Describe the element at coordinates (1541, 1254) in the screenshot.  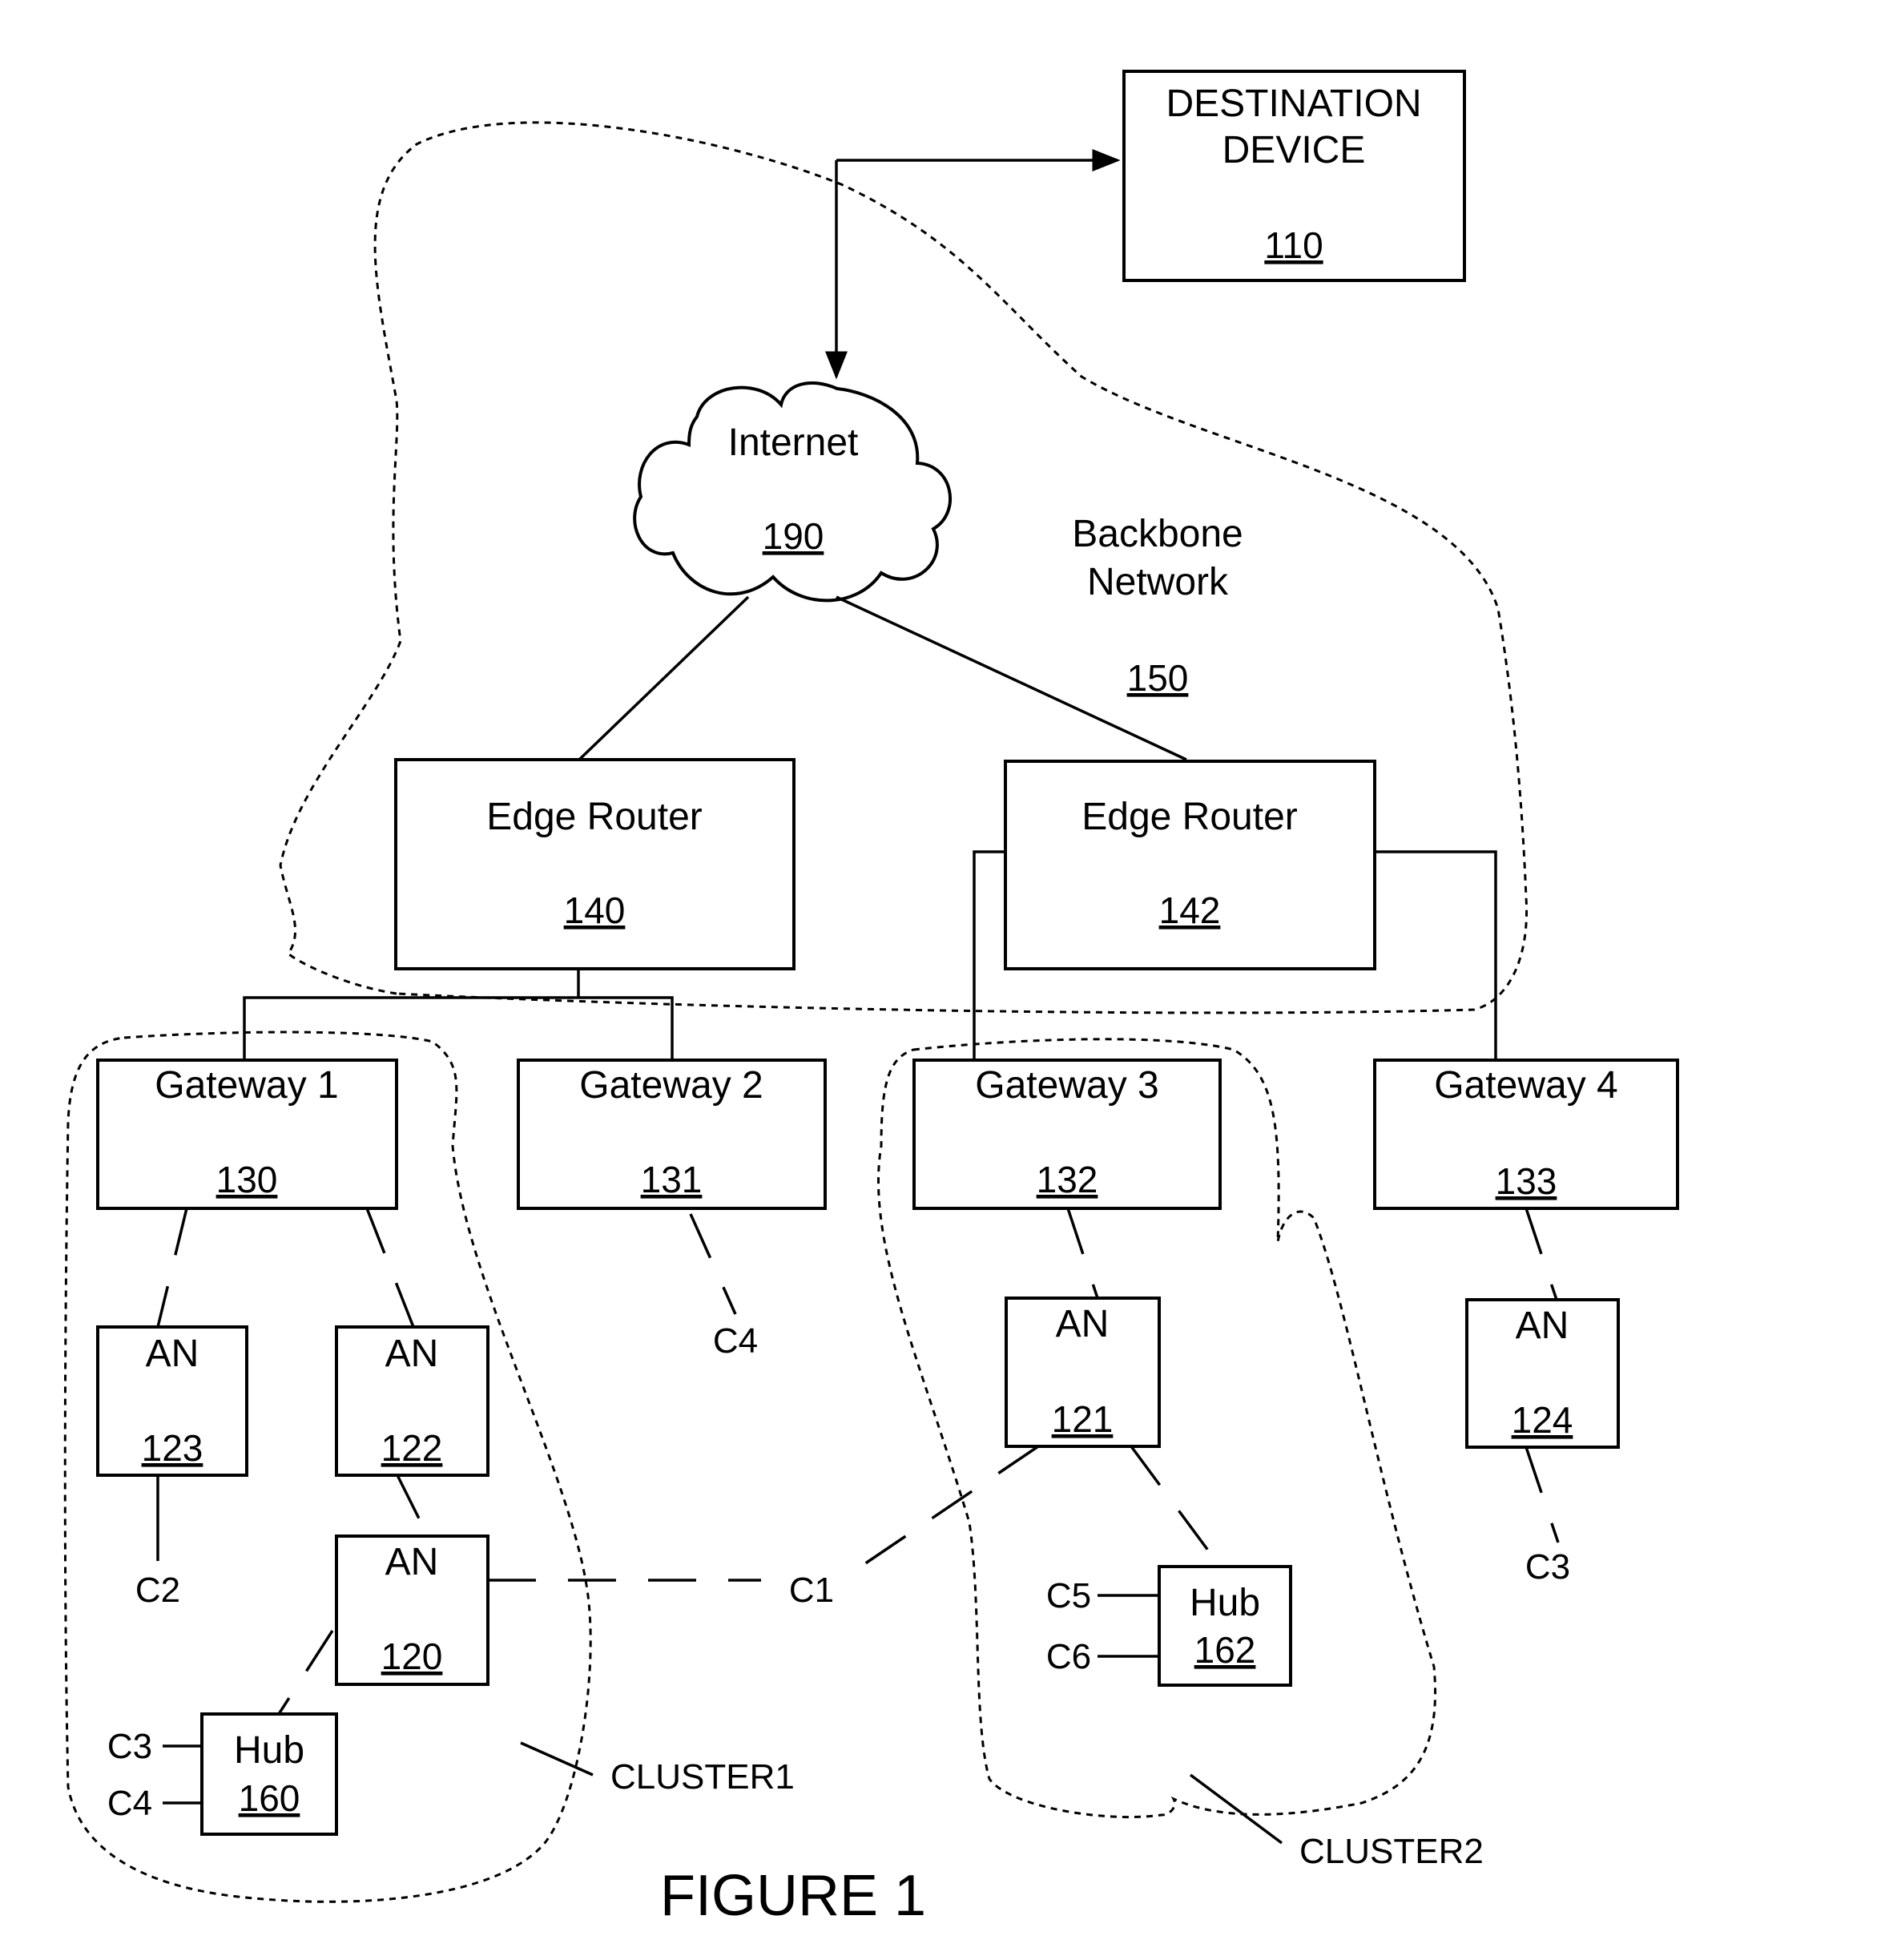
I see `gw4-an124-link` at that location.